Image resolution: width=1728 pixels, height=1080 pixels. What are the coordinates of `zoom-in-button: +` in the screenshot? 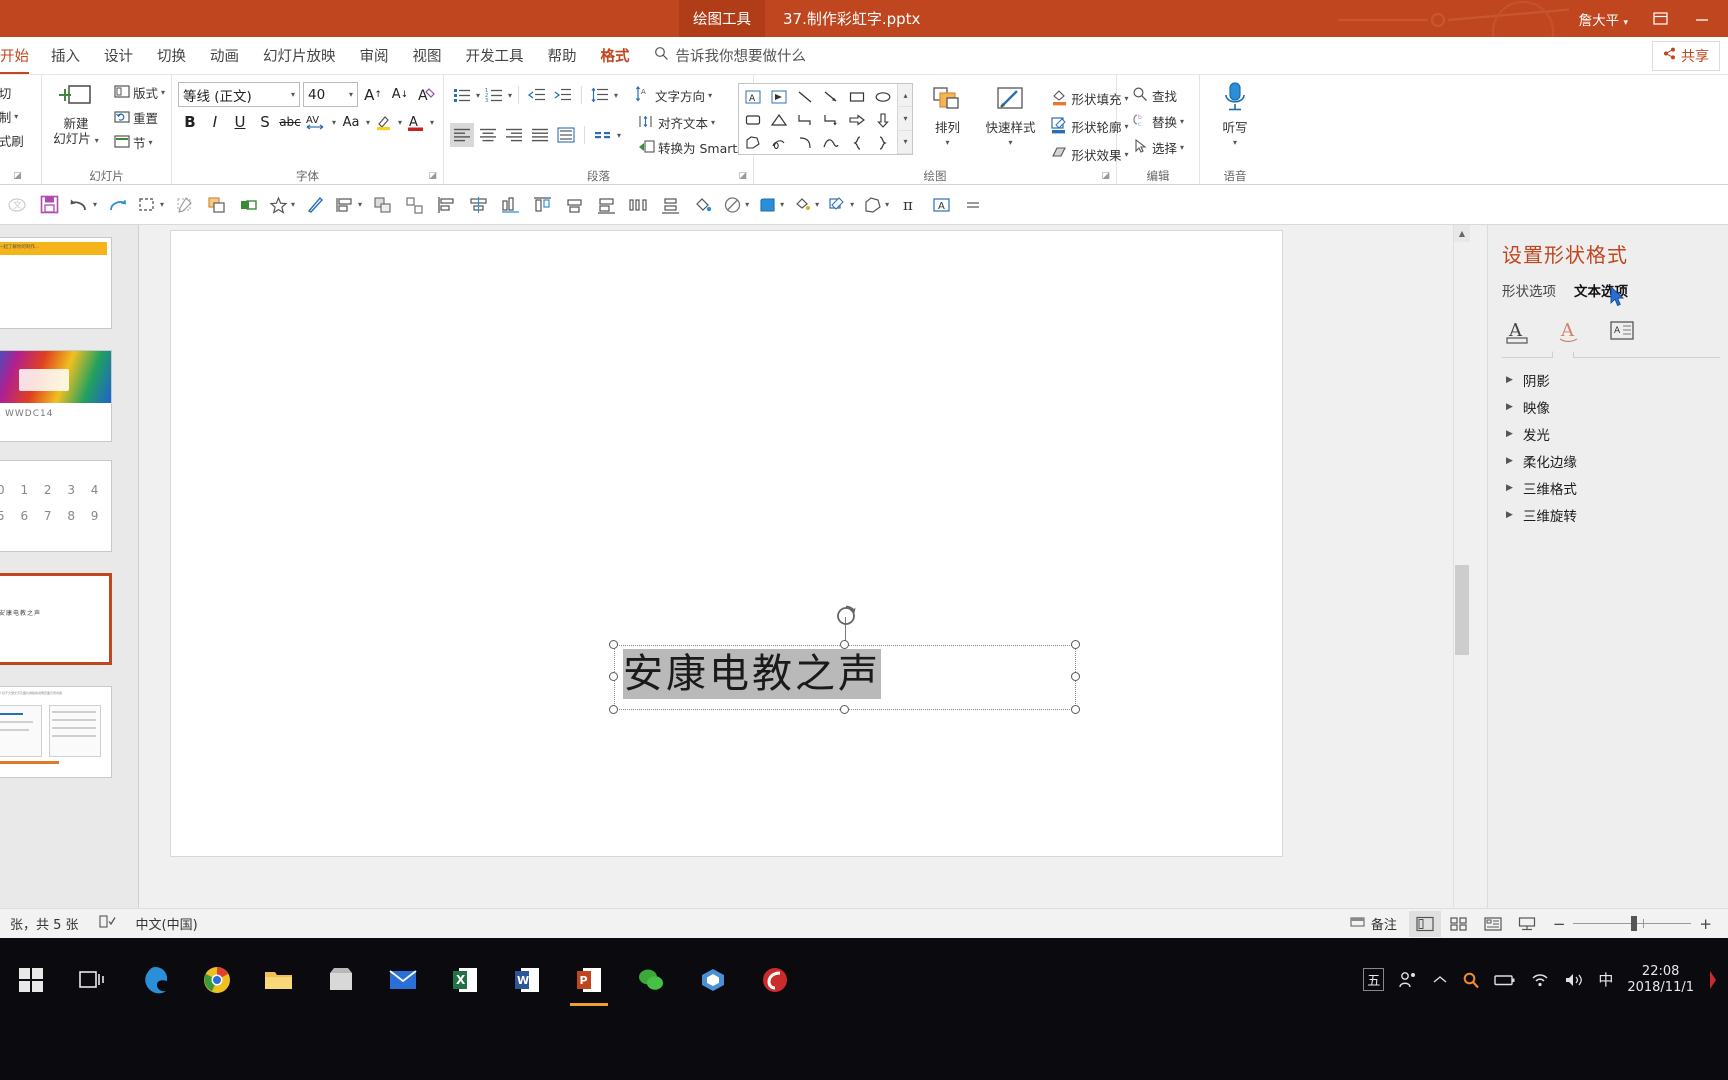 It's located at (1705, 924).